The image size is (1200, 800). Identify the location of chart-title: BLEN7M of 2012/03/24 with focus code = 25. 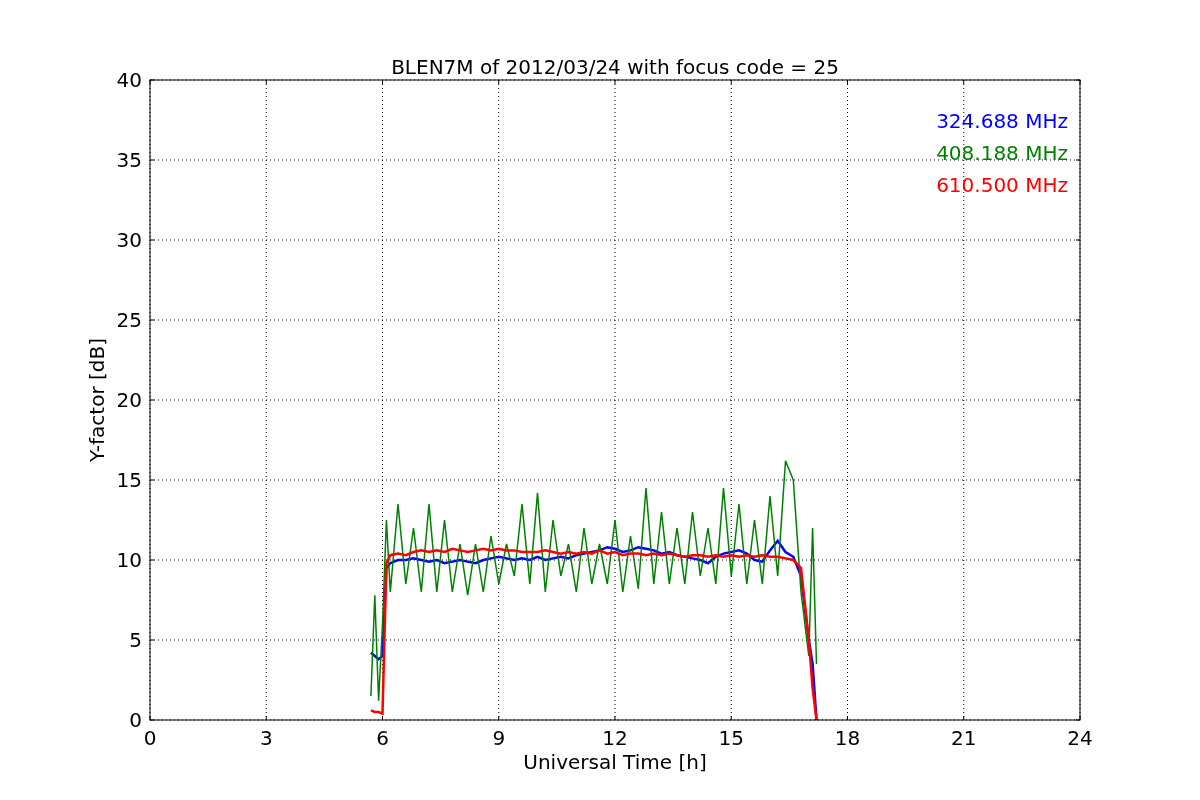
(615, 67).